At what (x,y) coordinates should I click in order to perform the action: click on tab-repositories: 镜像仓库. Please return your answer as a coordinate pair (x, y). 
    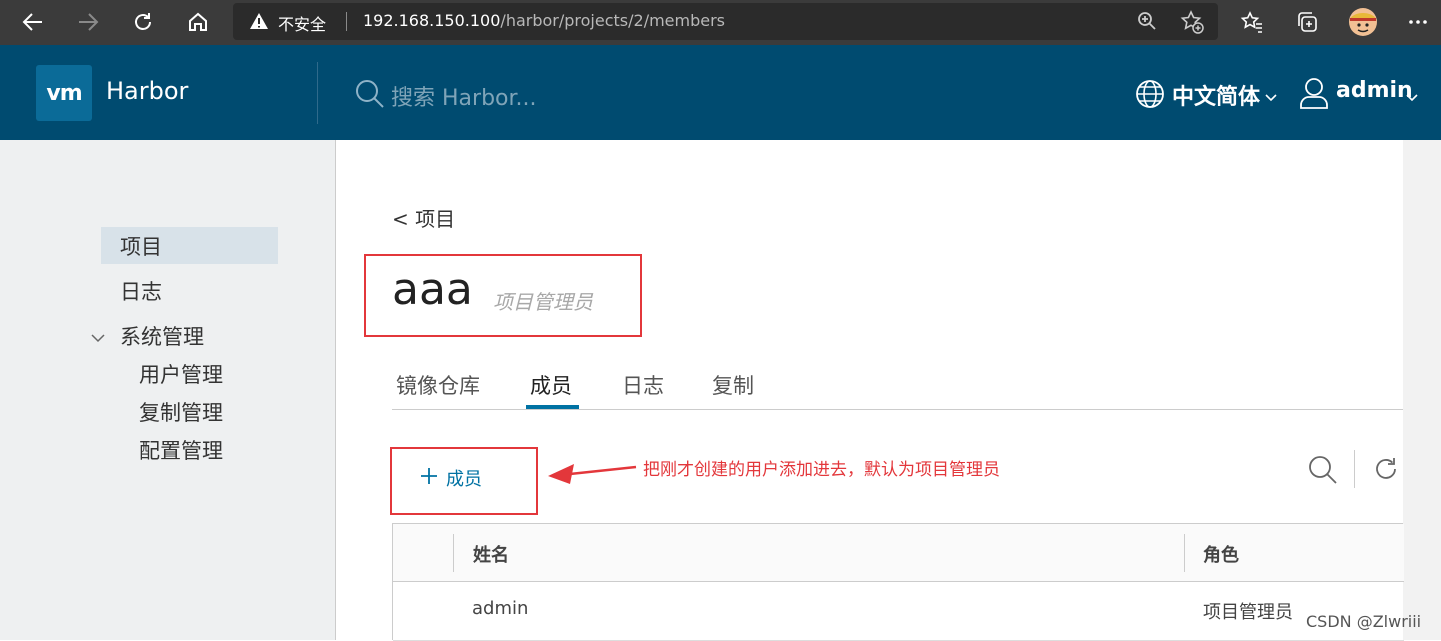
    Looking at the image, I should click on (438, 385).